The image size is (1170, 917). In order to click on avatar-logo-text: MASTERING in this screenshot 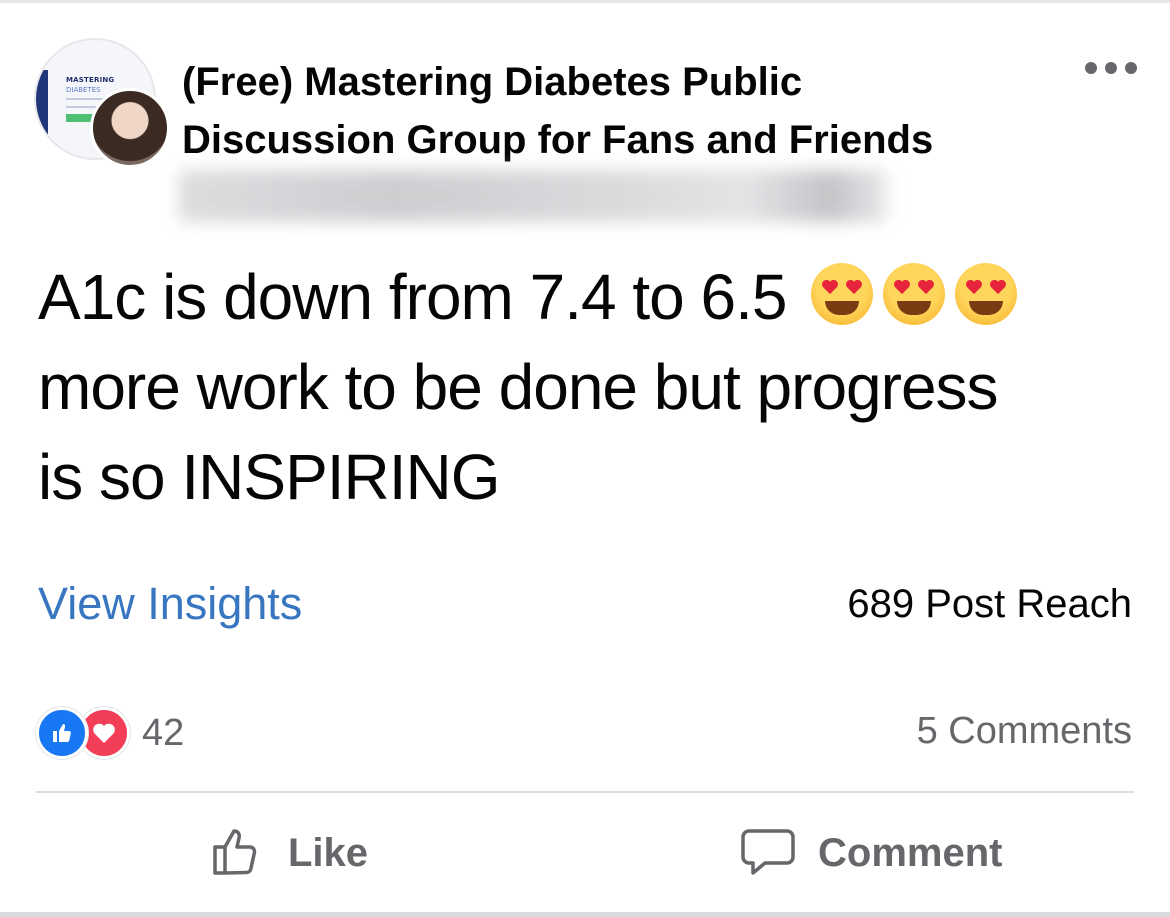, I will do `click(90, 80)`.